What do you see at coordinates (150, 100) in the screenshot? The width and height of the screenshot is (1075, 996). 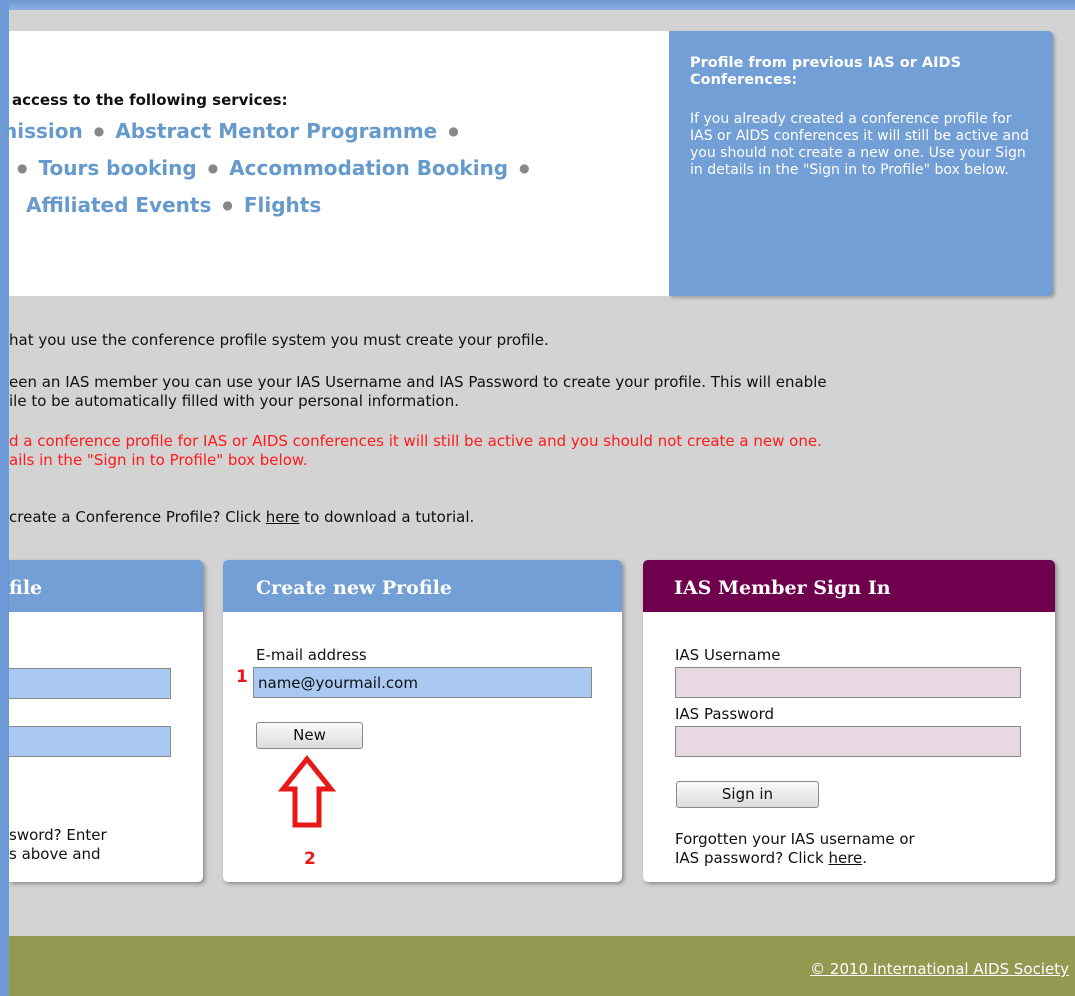 I see `services-heading: access to the following services:` at bounding box center [150, 100].